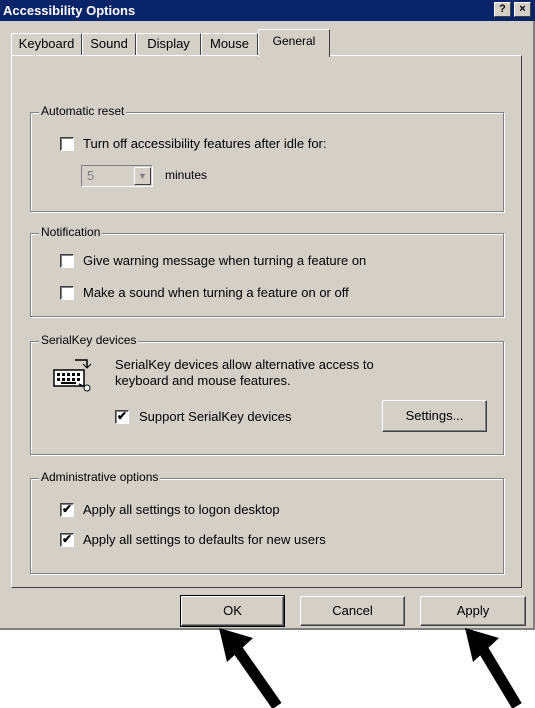 This screenshot has height=708, width=535. I want to click on keyboard-icon, so click(72, 375).